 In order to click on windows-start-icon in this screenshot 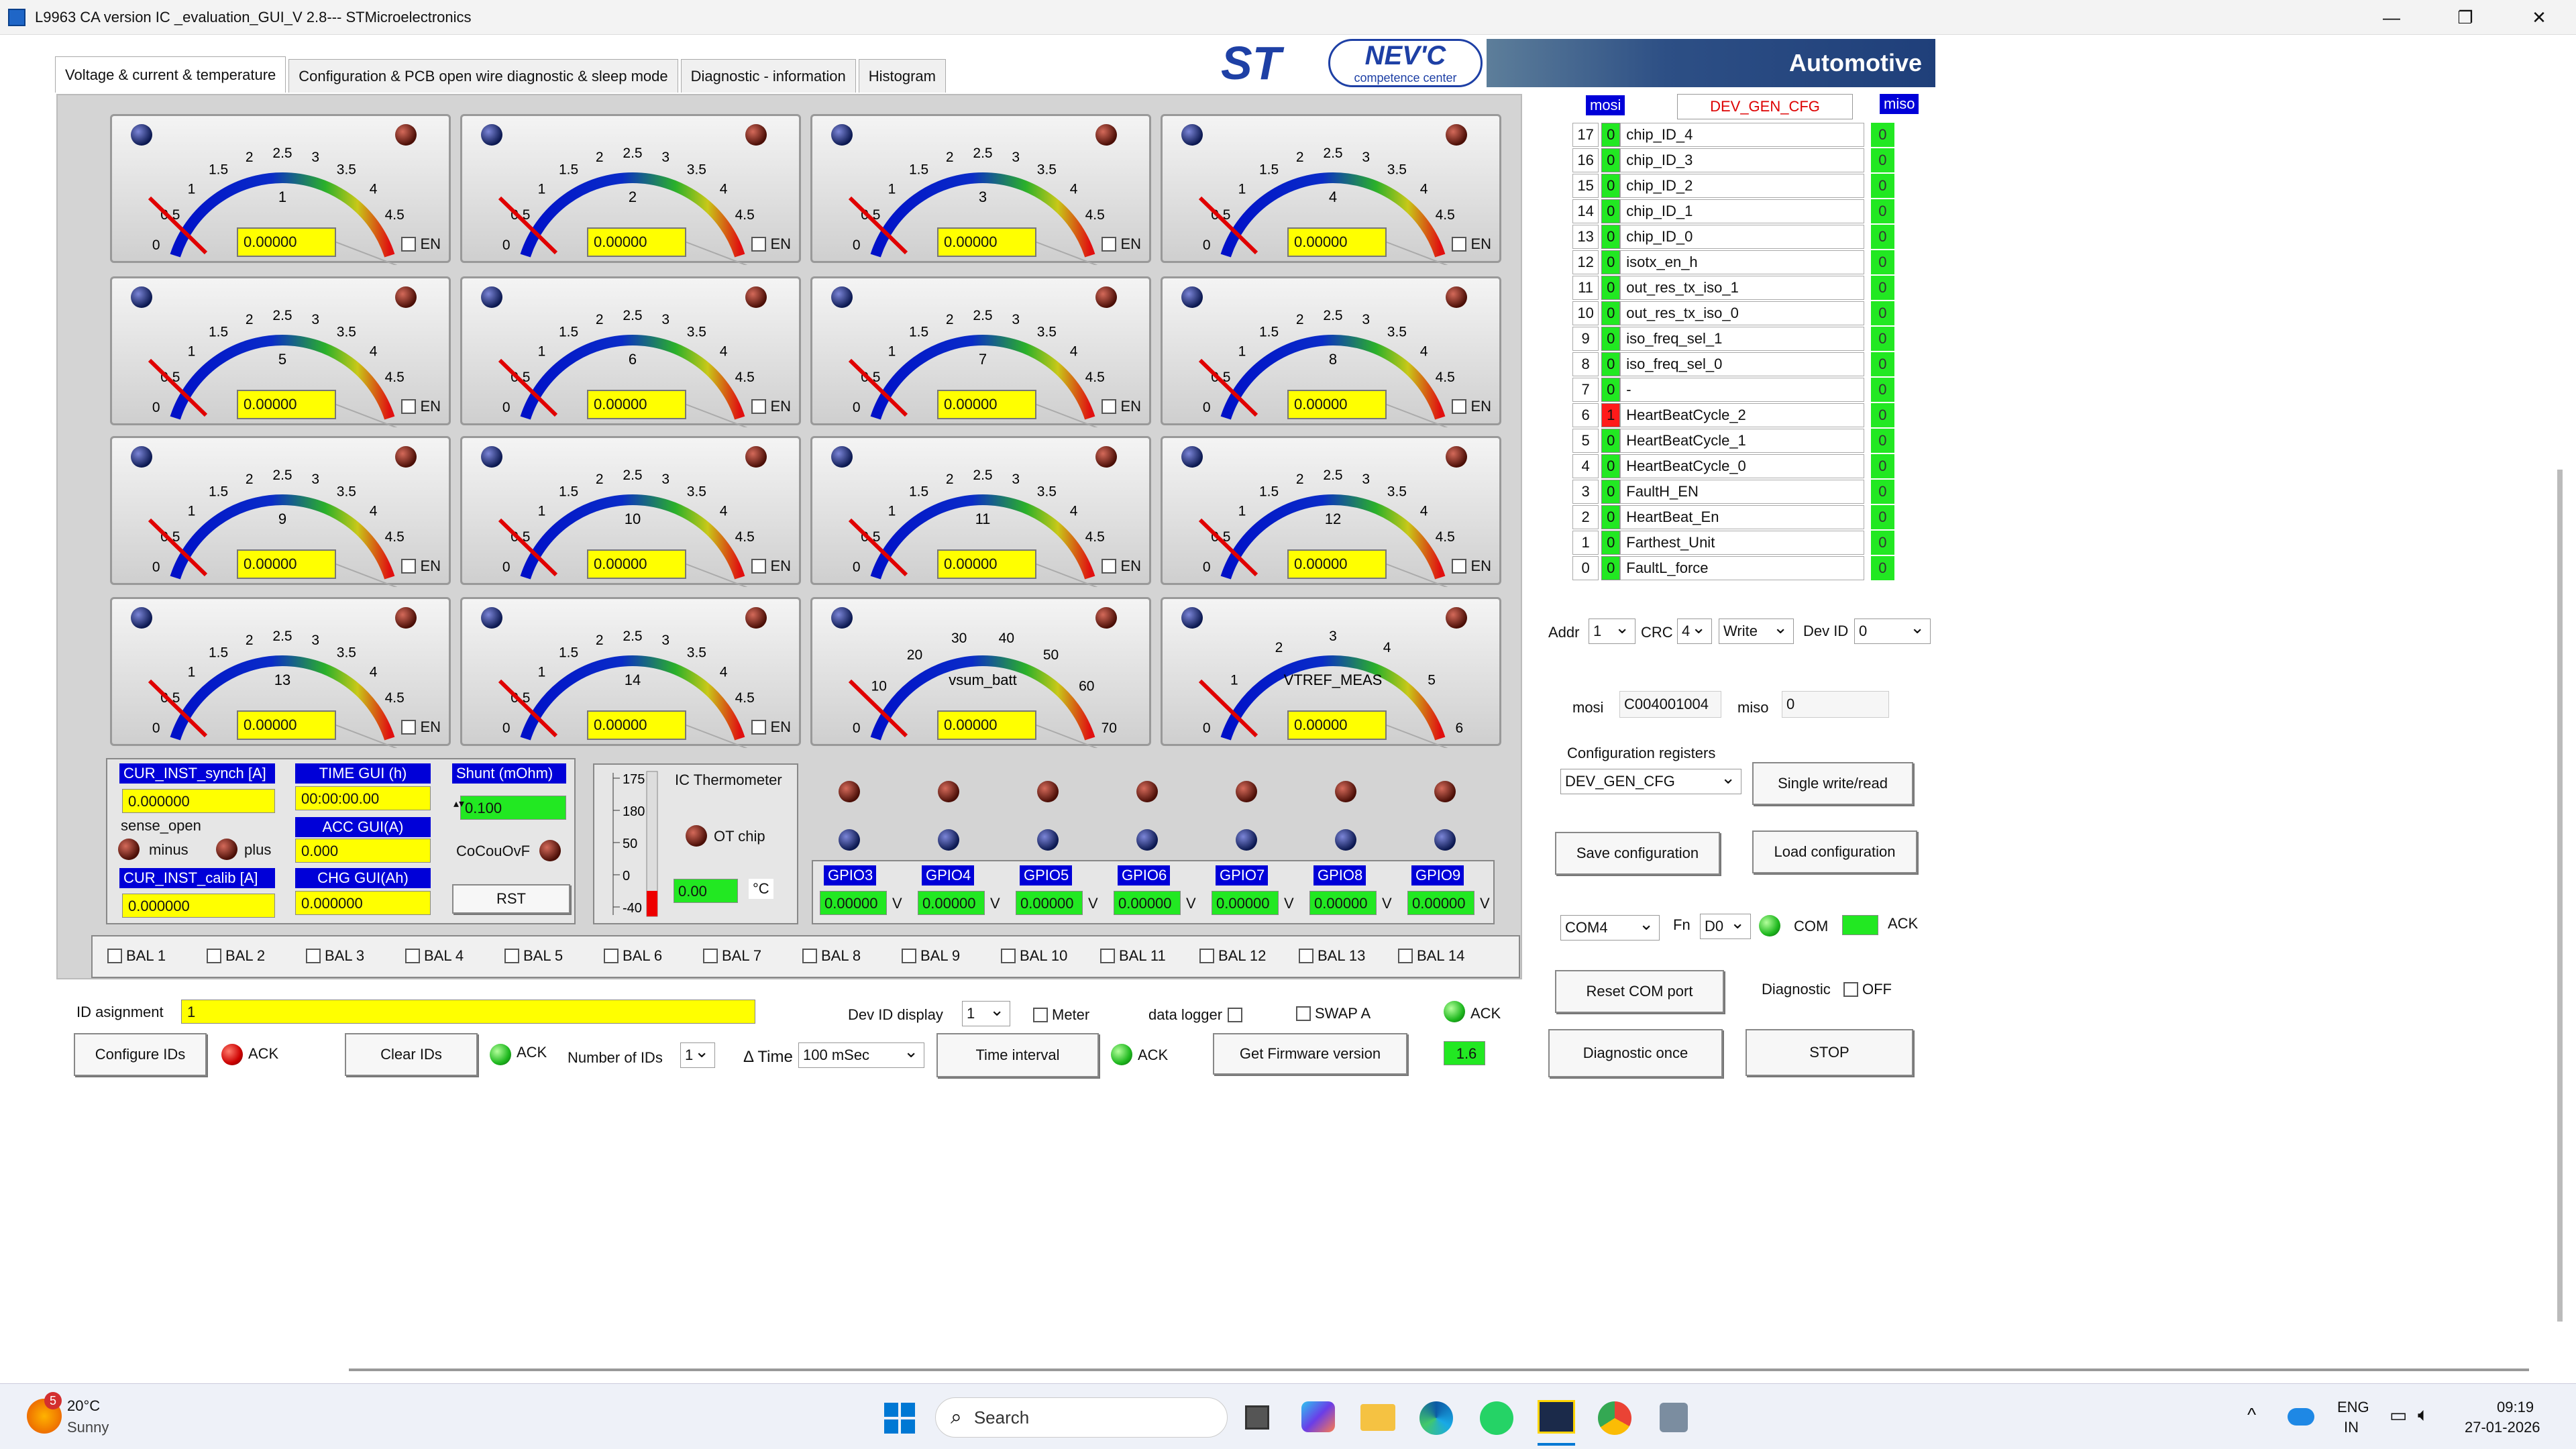, I will do `click(899, 1418)`.